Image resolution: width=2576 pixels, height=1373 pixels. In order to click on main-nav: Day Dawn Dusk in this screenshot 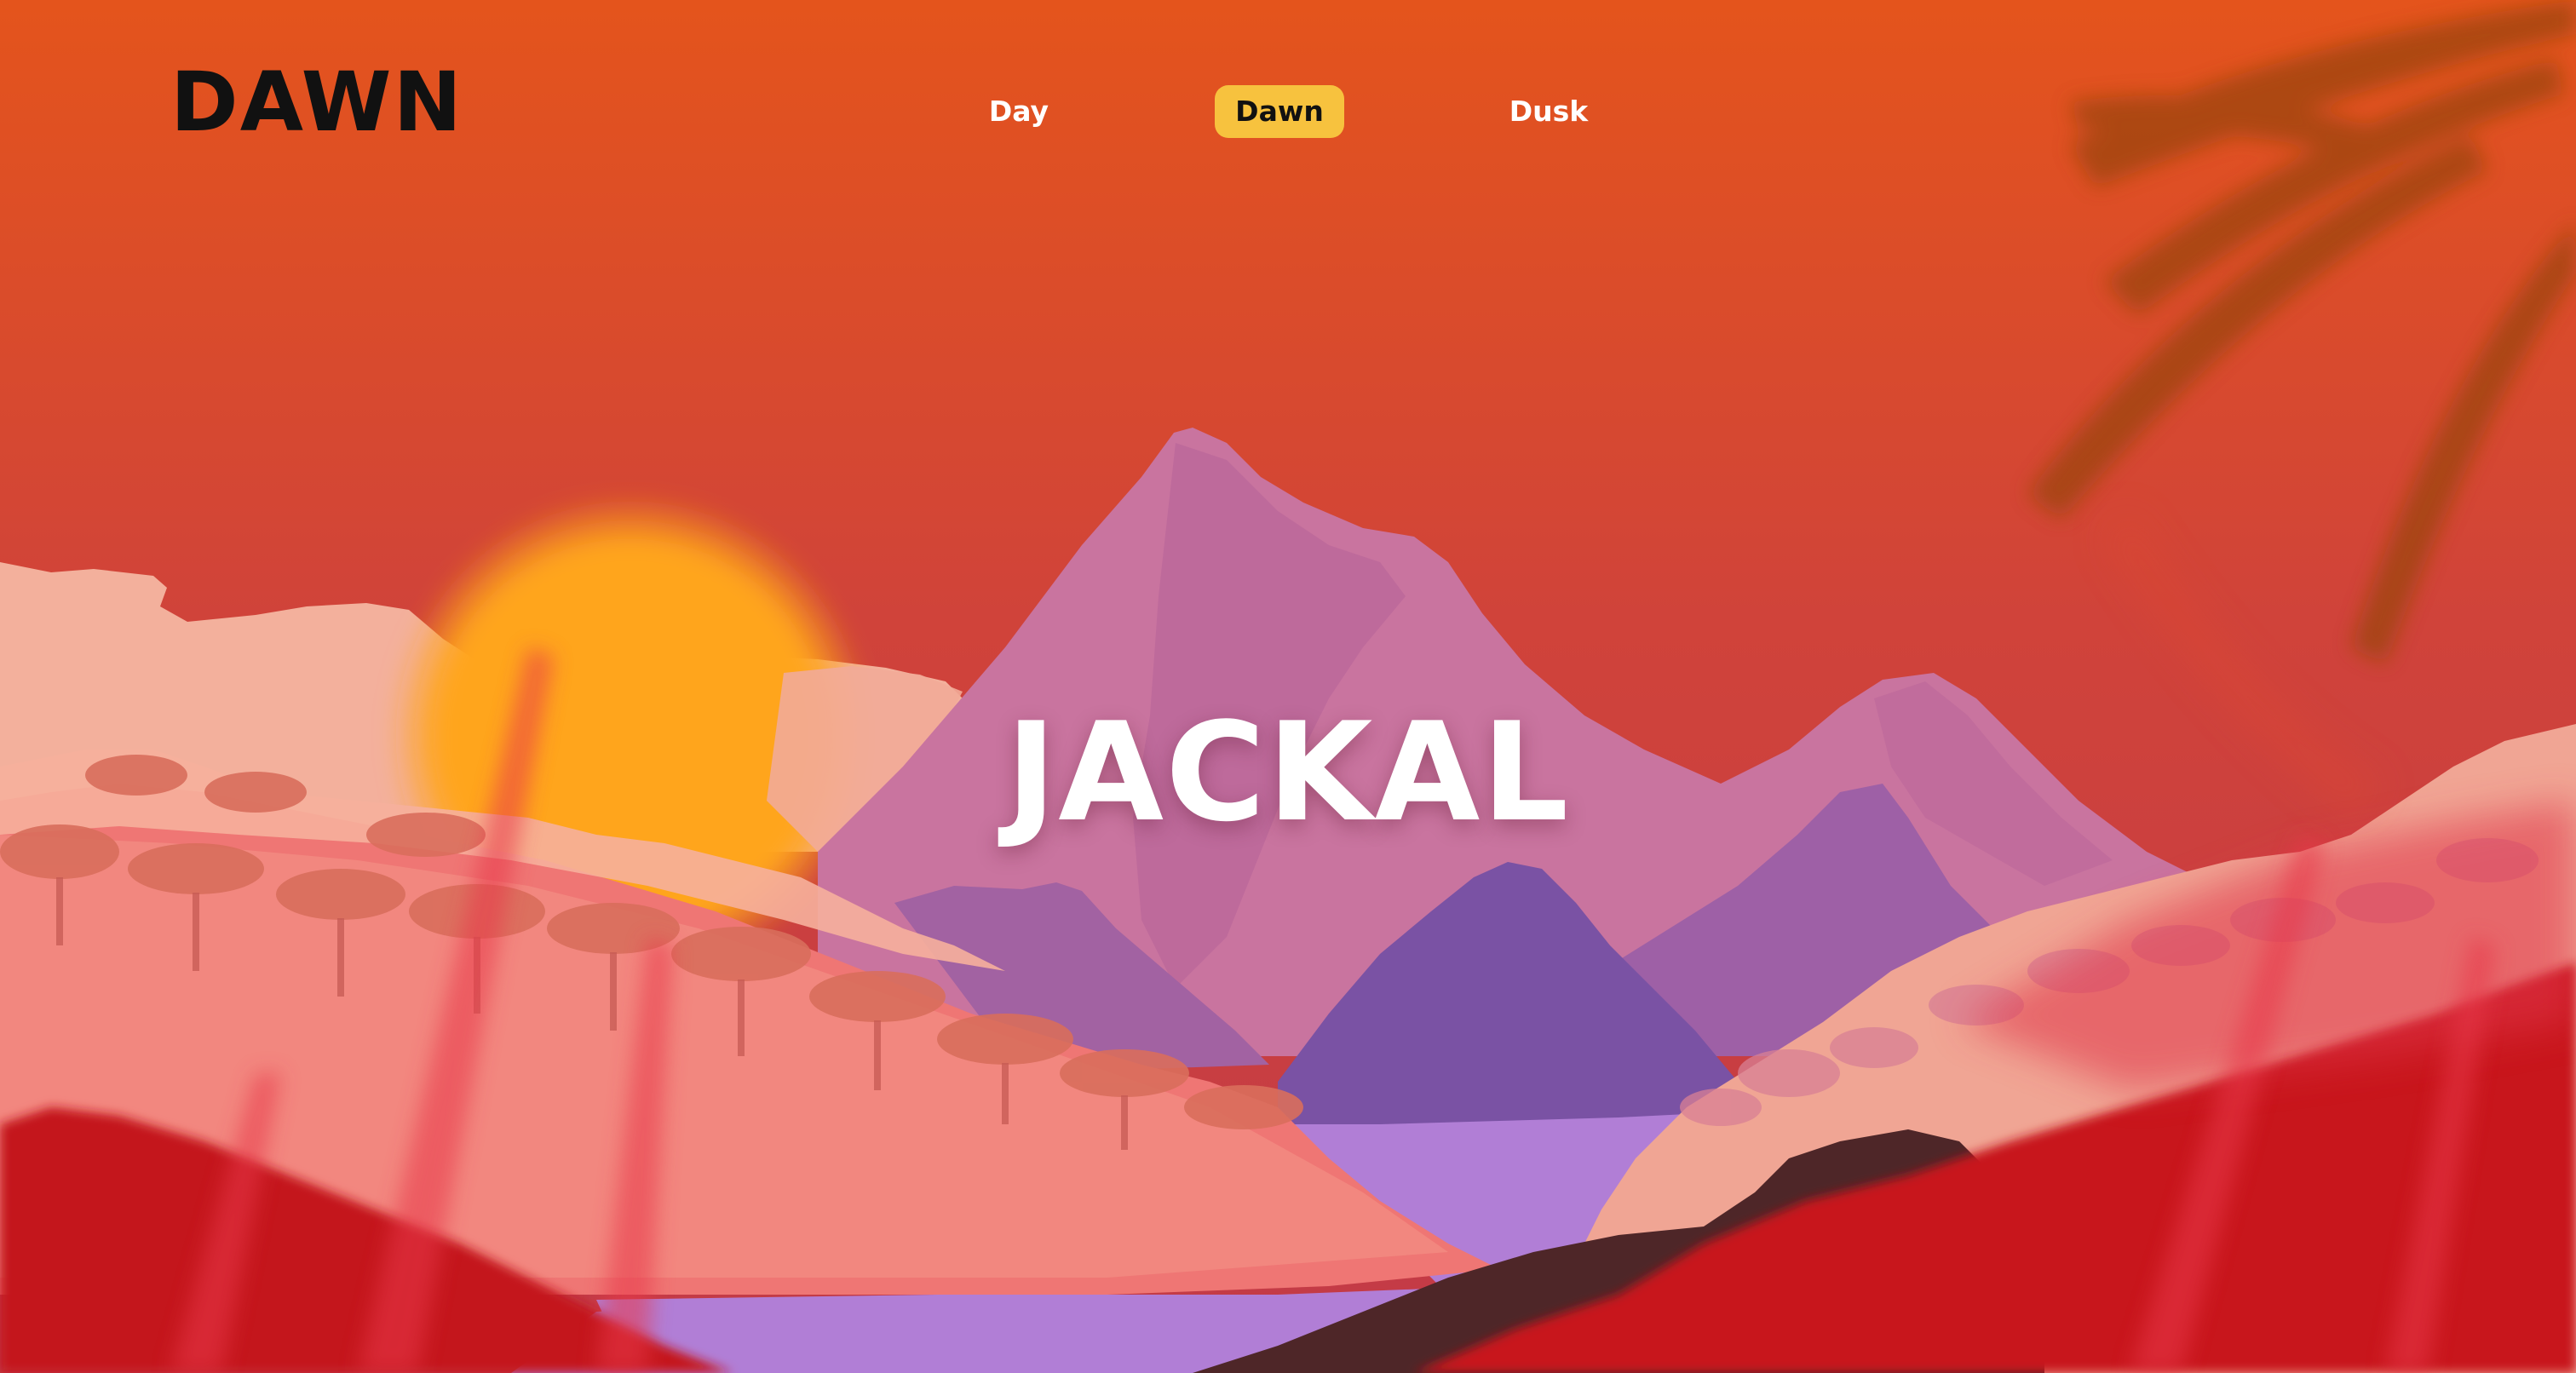, I will do `click(1288, 114)`.